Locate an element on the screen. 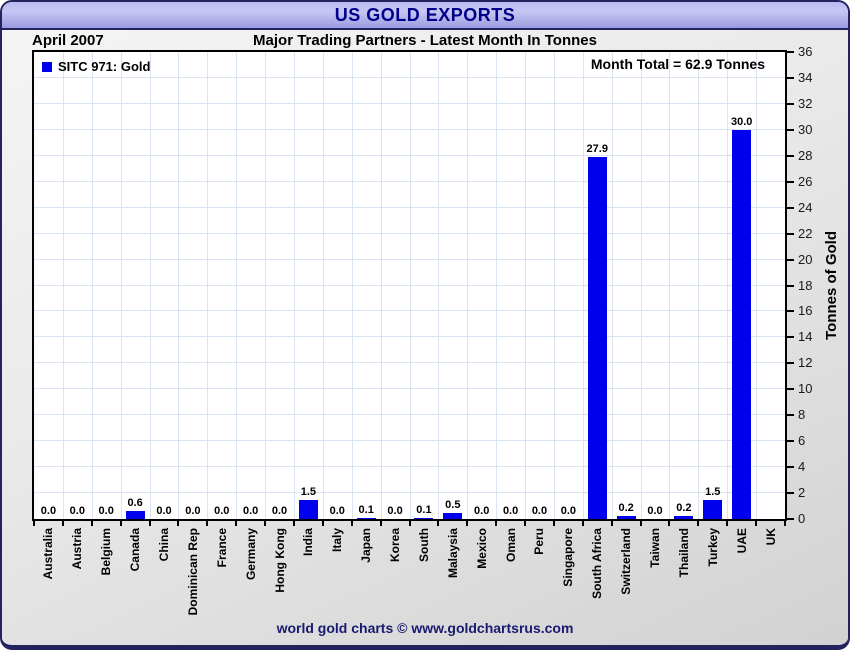 This screenshot has height=650, width=850. y-tick-label: 36 is located at coordinates (805, 51).